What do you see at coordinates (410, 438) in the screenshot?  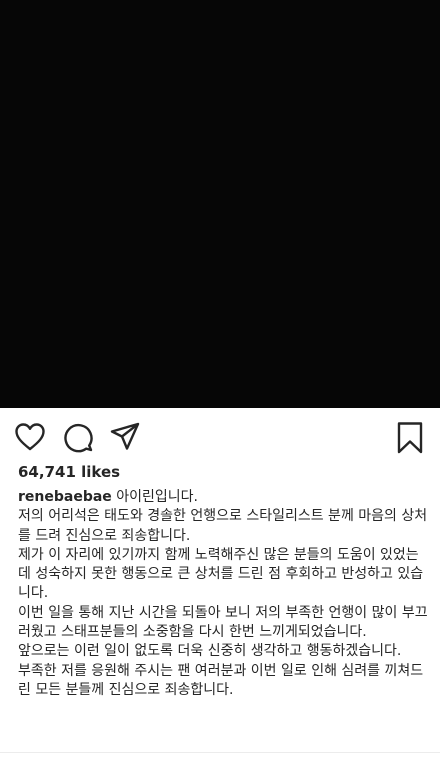 I see `bookmark-icon` at bounding box center [410, 438].